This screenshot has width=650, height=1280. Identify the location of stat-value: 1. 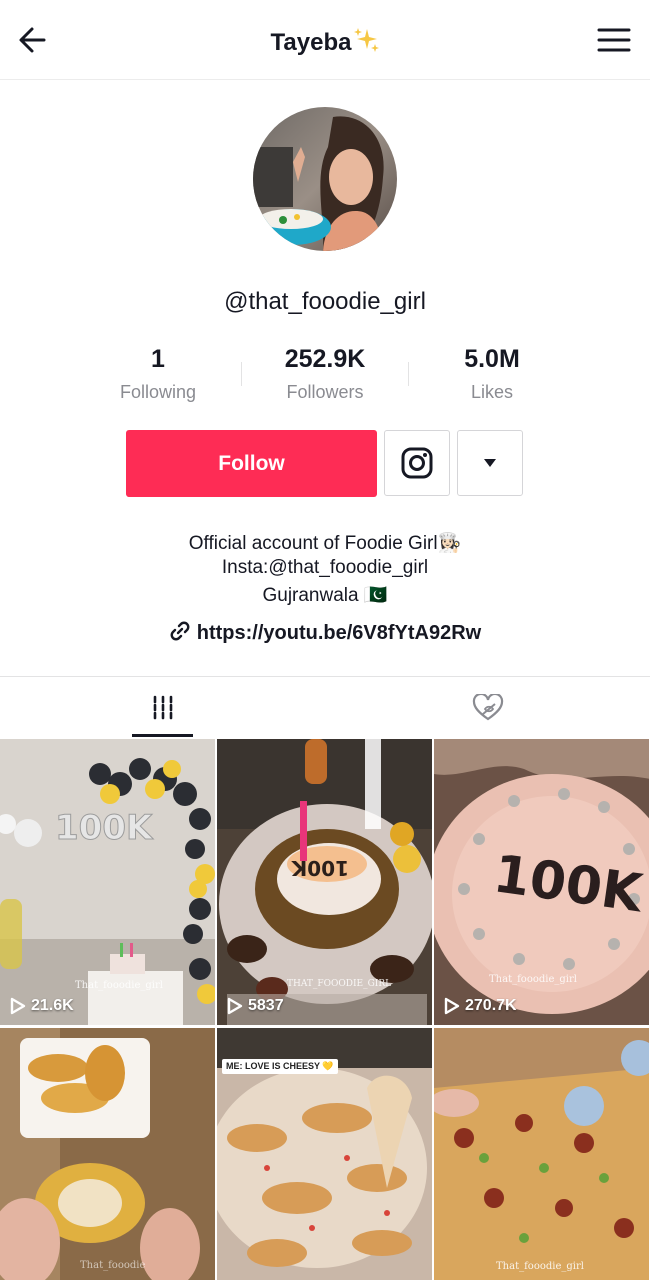
(158, 359).